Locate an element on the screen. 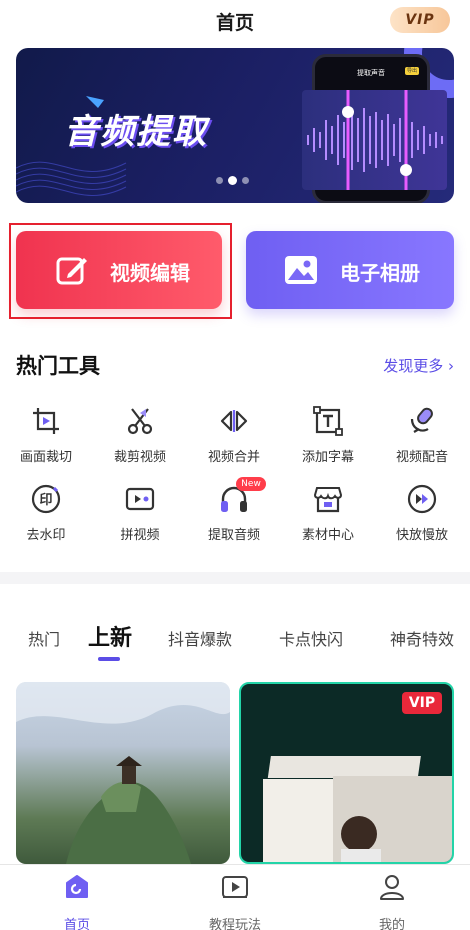 The height and width of the screenshot is (930, 470). vip-label: VIP is located at coordinates (420, 20).